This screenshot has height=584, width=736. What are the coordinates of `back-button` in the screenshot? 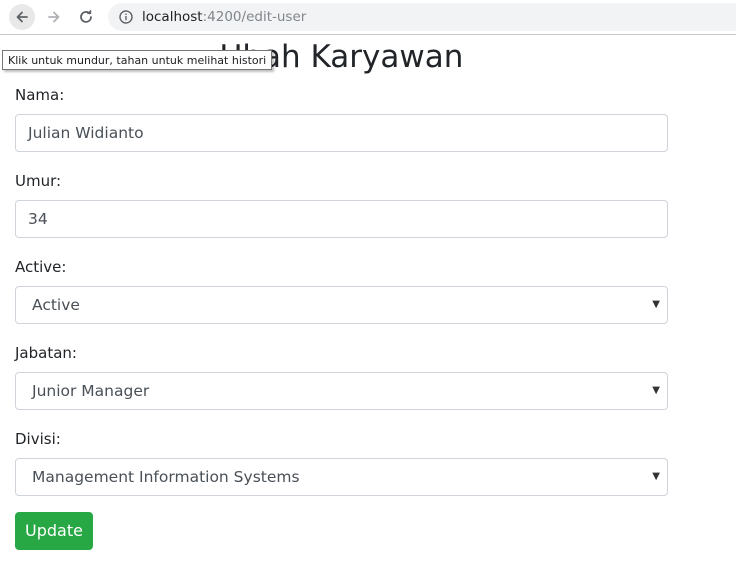 It's located at (22, 17).